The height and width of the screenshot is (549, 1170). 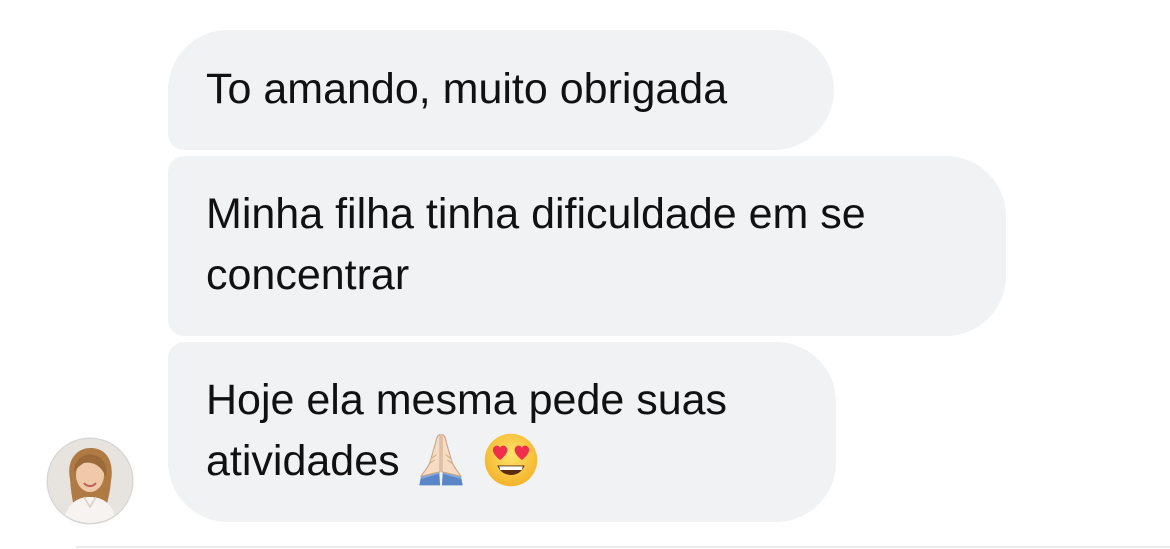 What do you see at coordinates (510, 459) in the screenshot?
I see `heart-eyes-icon` at bounding box center [510, 459].